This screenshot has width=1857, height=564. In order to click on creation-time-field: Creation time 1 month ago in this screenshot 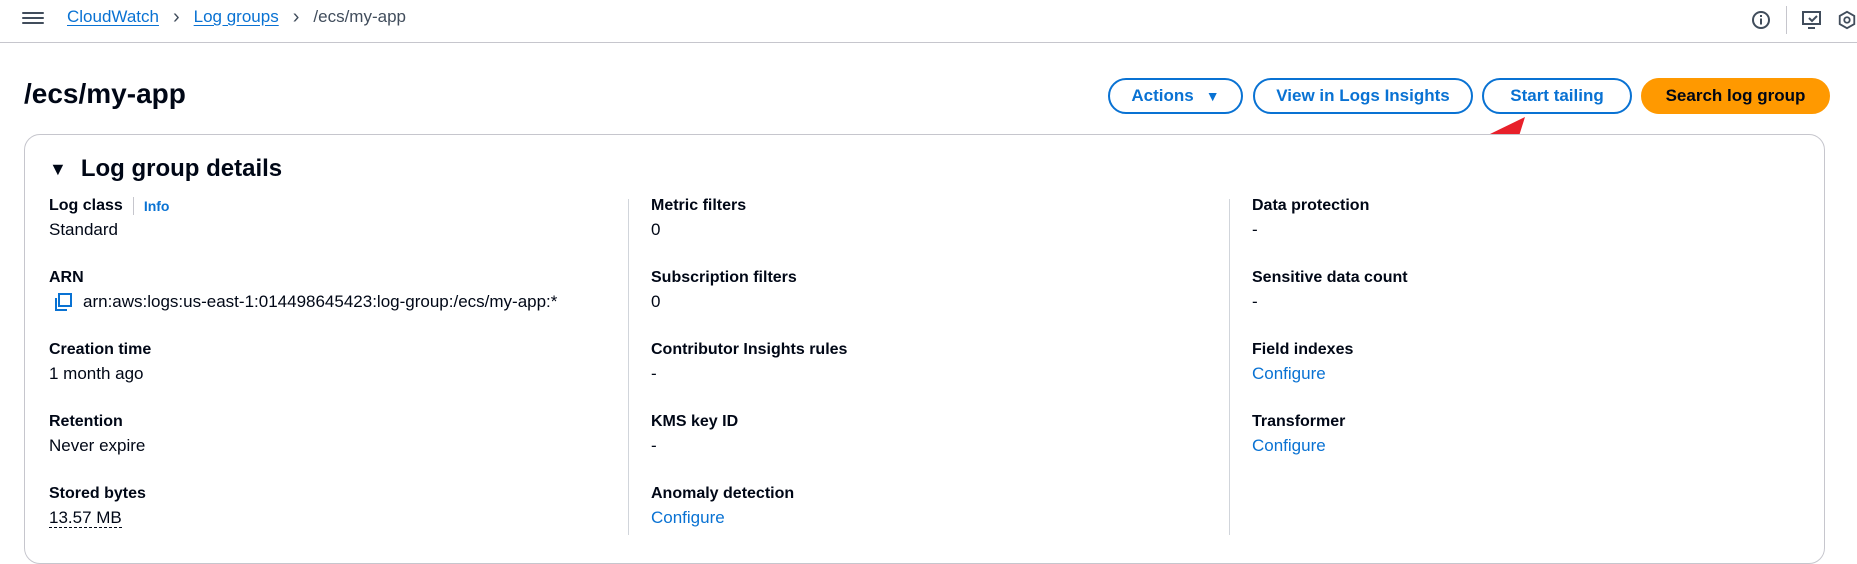, I will do `click(329, 375)`.